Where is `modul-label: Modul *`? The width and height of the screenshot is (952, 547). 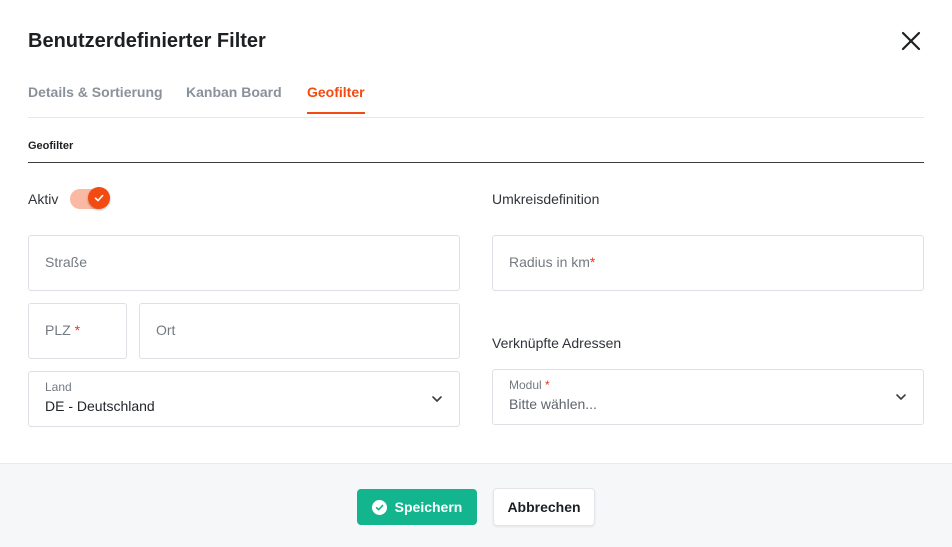
modul-label: Modul * is located at coordinates (529, 385).